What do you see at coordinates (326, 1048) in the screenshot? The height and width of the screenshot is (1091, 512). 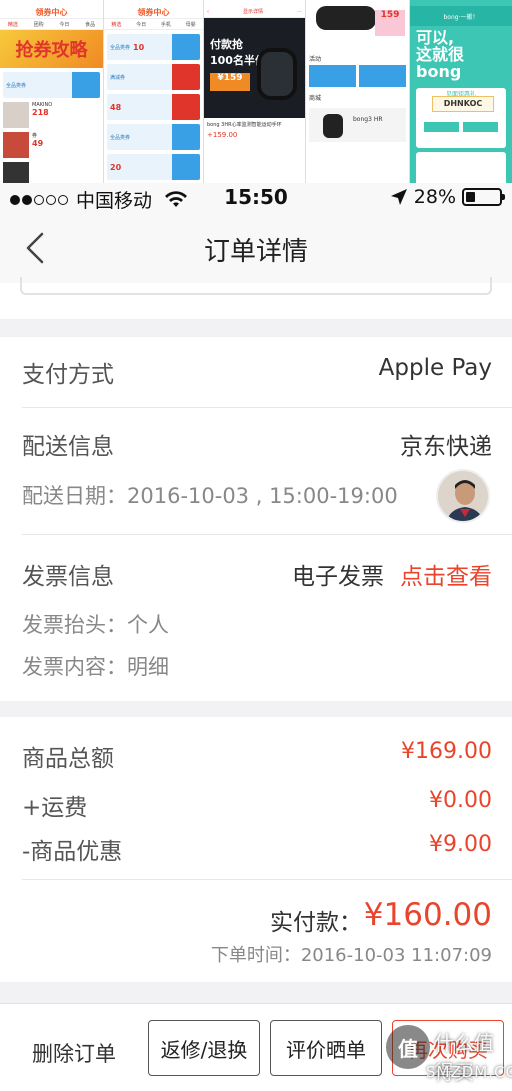 I see `review-button: 评价晒单` at bounding box center [326, 1048].